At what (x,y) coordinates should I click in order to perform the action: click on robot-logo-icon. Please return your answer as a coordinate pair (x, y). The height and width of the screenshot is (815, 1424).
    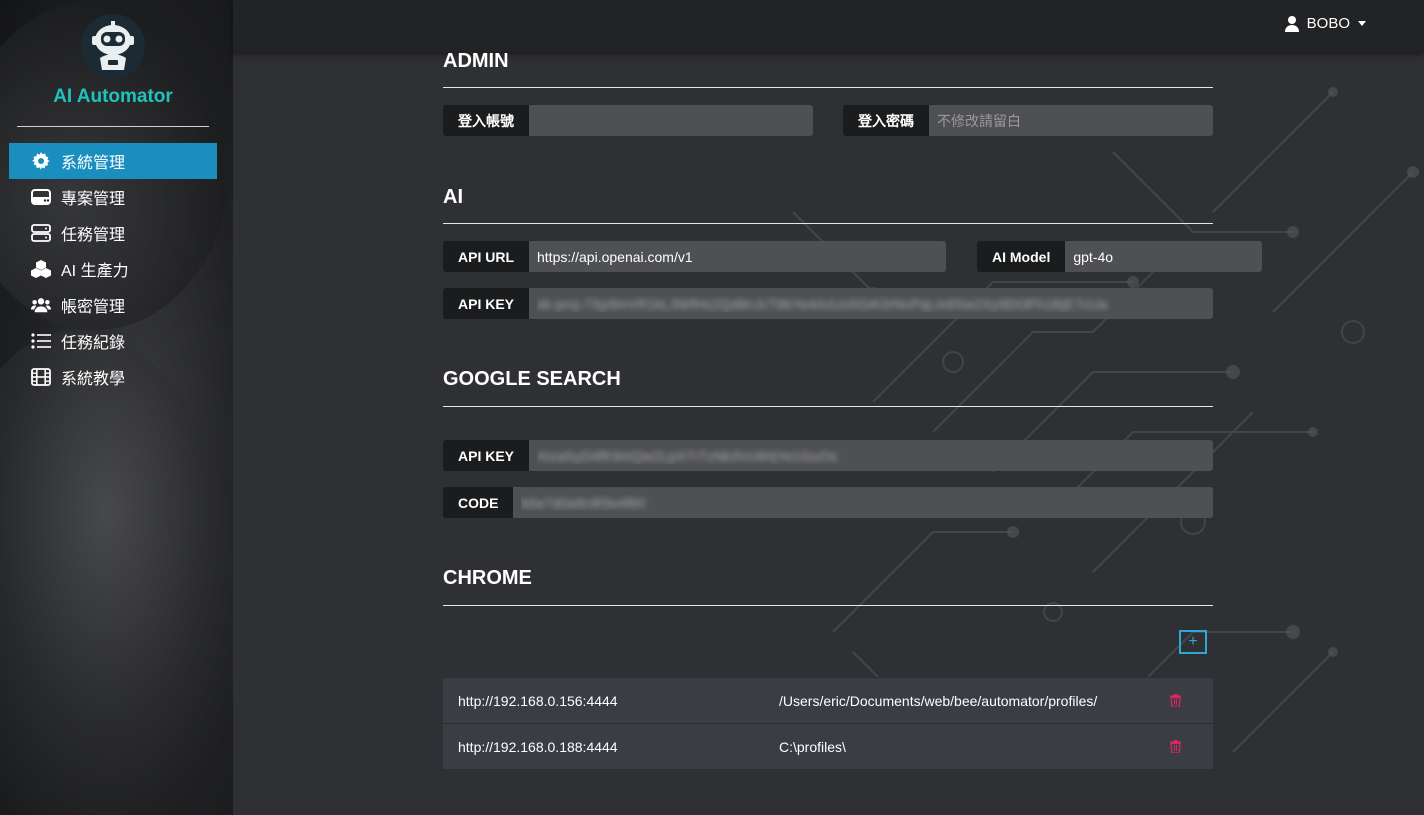
    Looking at the image, I should click on (113, 46).